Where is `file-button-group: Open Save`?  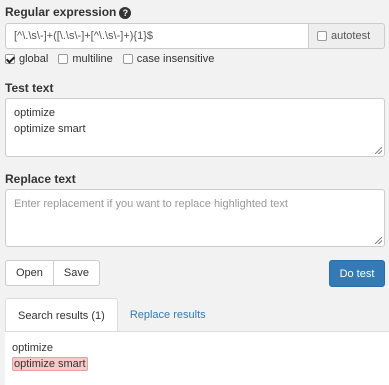 file-button-group: Open Save is located at coordinates (52, 273).